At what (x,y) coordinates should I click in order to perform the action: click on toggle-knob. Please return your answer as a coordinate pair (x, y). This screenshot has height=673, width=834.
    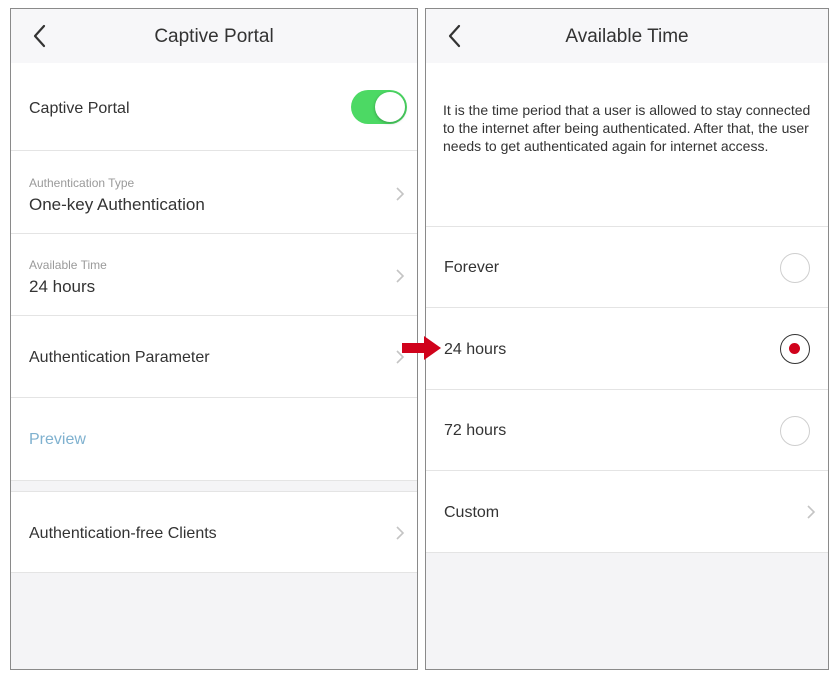
    Looking at the image, I should click on (390, 107).